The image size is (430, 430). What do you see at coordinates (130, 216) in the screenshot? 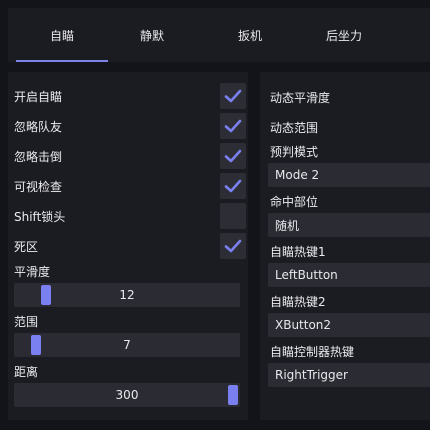
I see `toggle-row-shift-headlock: Shift锁头` at bounding box center [130, 216].